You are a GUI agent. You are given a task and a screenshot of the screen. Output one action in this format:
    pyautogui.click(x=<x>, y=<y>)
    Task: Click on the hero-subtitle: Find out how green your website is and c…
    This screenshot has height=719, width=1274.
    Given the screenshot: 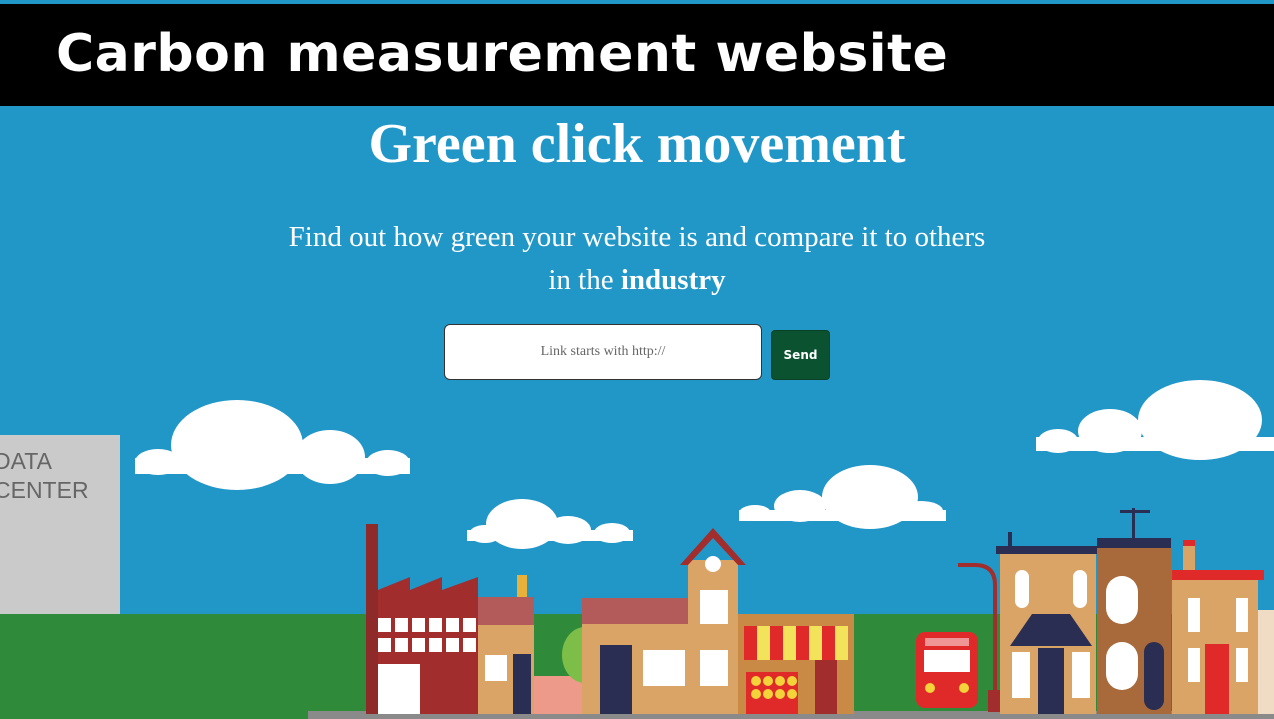 What is the action you would take?
    pyautogui.click(x=637, y=259)
    